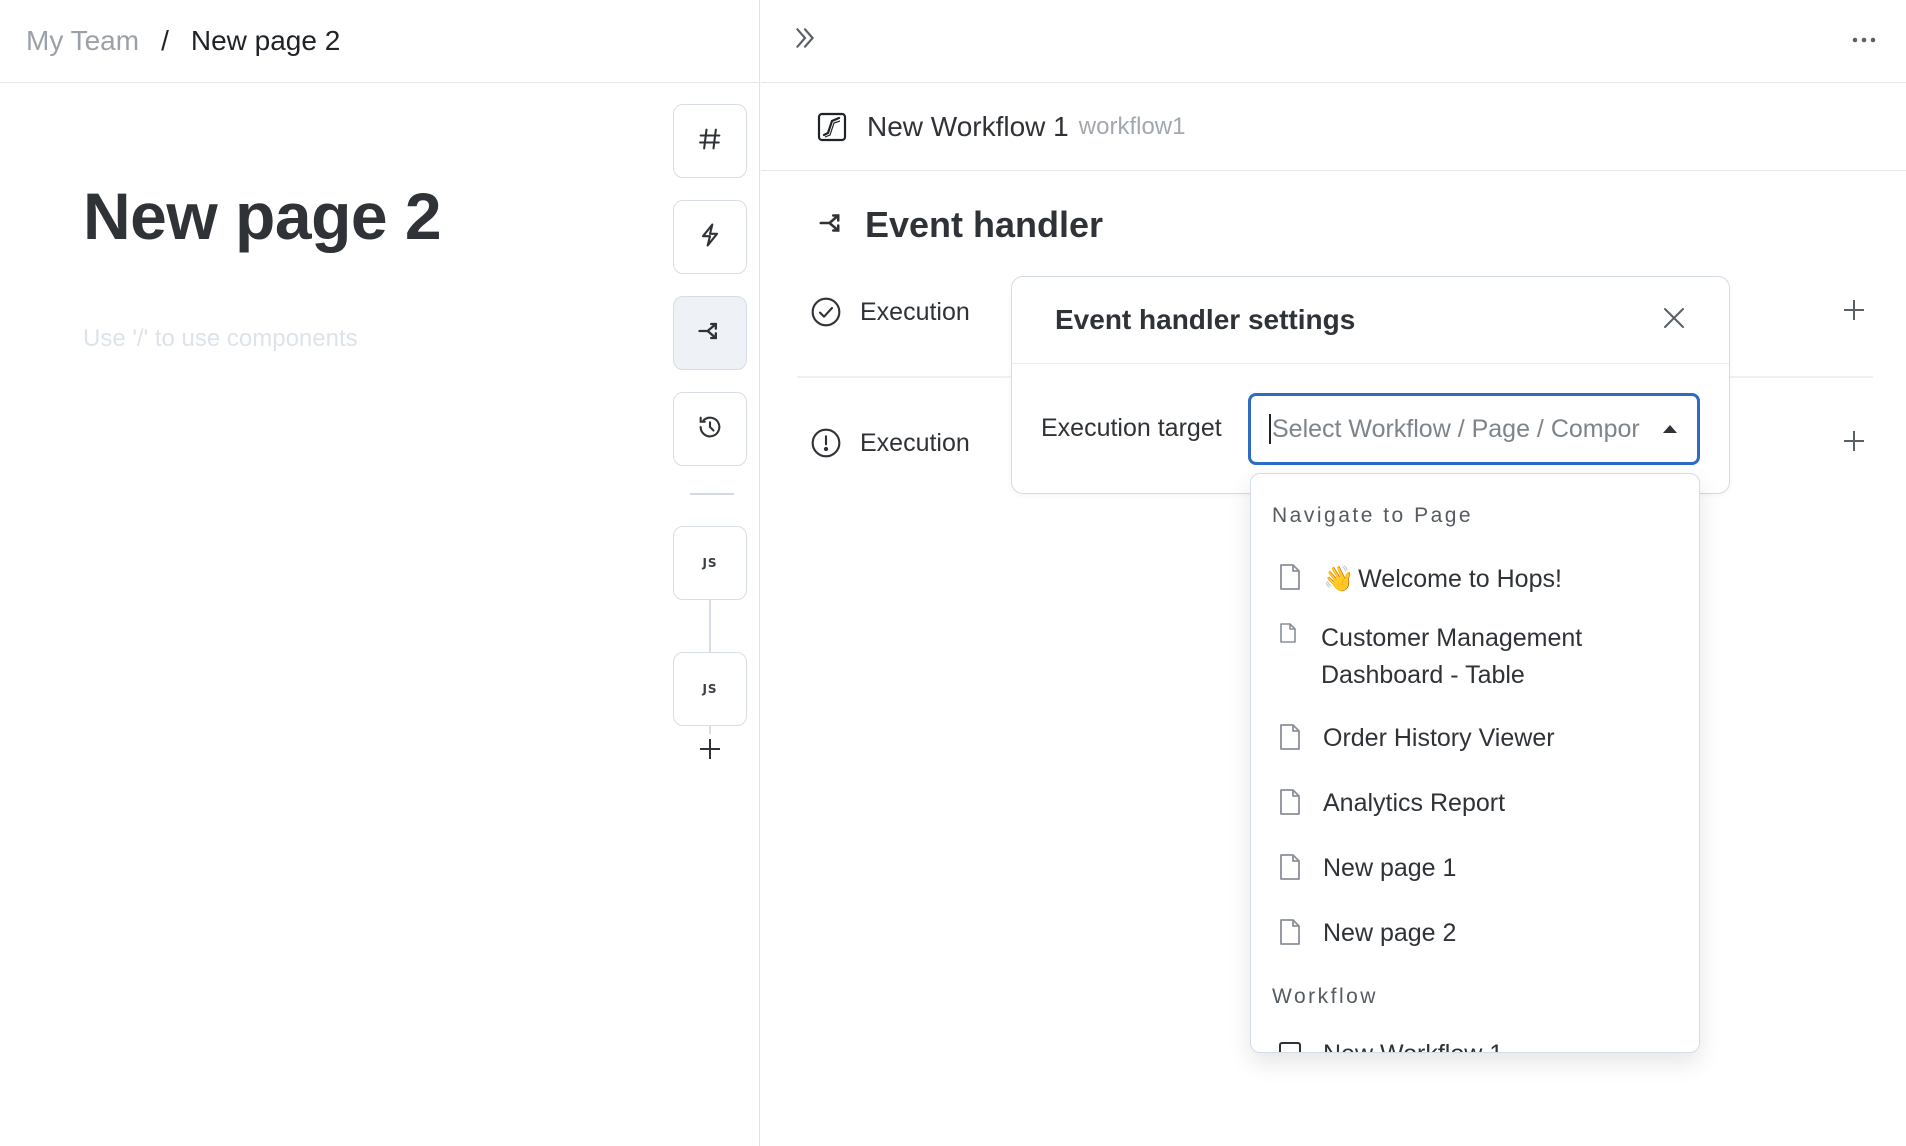 This screenshot has height=1146, width=1906. I want to click on history-icon, so click(710, 429).